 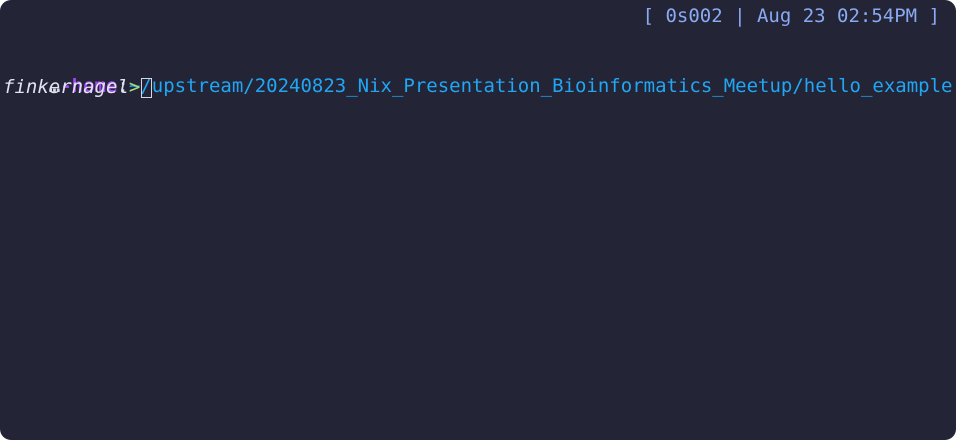 I want to click on text-cursor, so click(x=147, y=87).